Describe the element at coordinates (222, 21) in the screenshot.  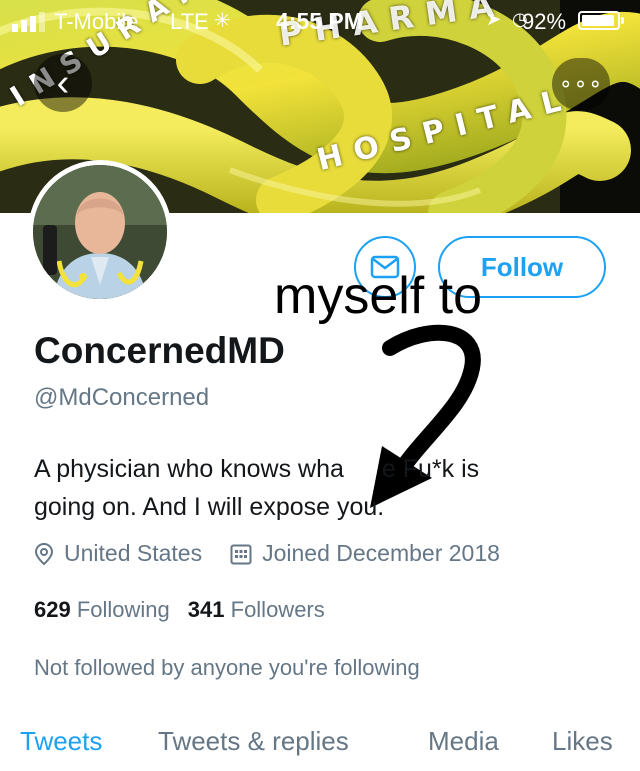
I see `activity-spinner-icon: ✳` at that location.